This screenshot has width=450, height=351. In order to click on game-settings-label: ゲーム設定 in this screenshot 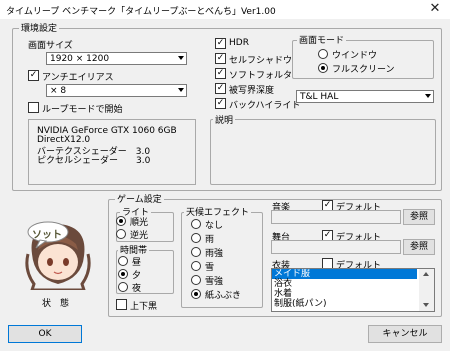, I will do `click(139, 198)`.